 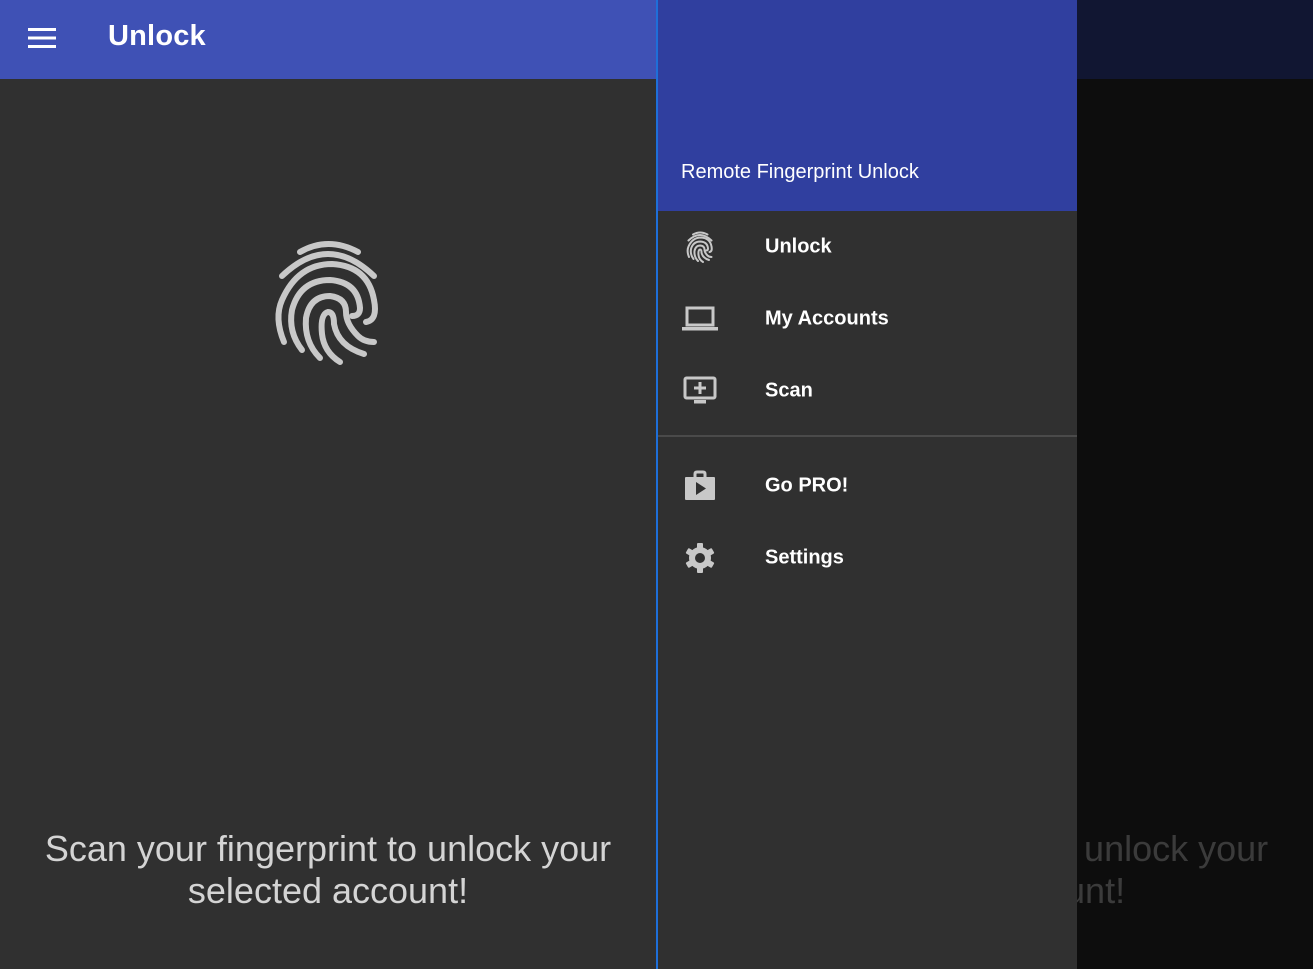 I want to click on drawer-item-my-accounts: My Accounts, so click(x=867, y=319).